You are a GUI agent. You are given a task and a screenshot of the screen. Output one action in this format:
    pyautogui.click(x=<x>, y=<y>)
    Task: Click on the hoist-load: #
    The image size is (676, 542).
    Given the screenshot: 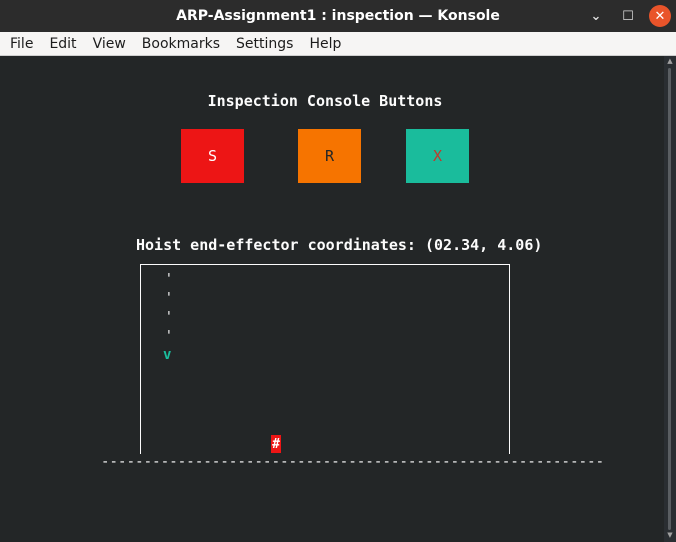 What is the action you would take?
    pyautogui.click(x=276, y=444)
    